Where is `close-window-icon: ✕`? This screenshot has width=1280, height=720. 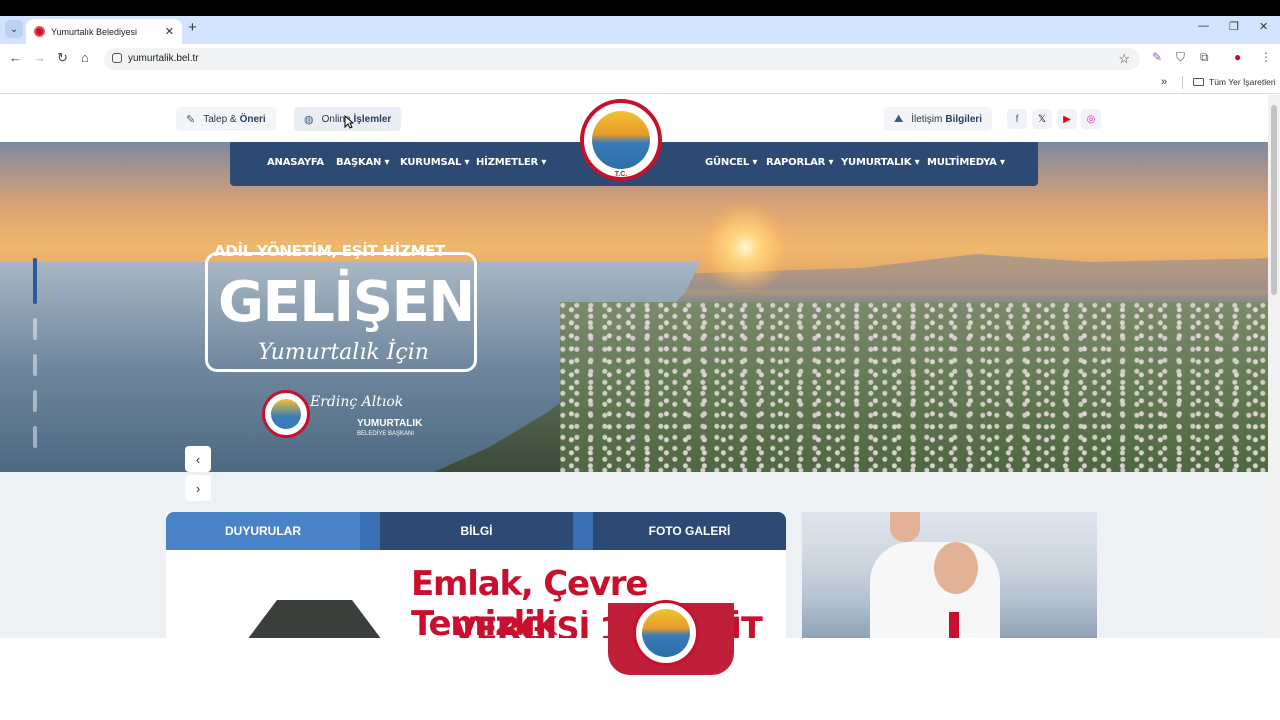
close-window-icon: ✕ is located at coordinates (1263, 26).